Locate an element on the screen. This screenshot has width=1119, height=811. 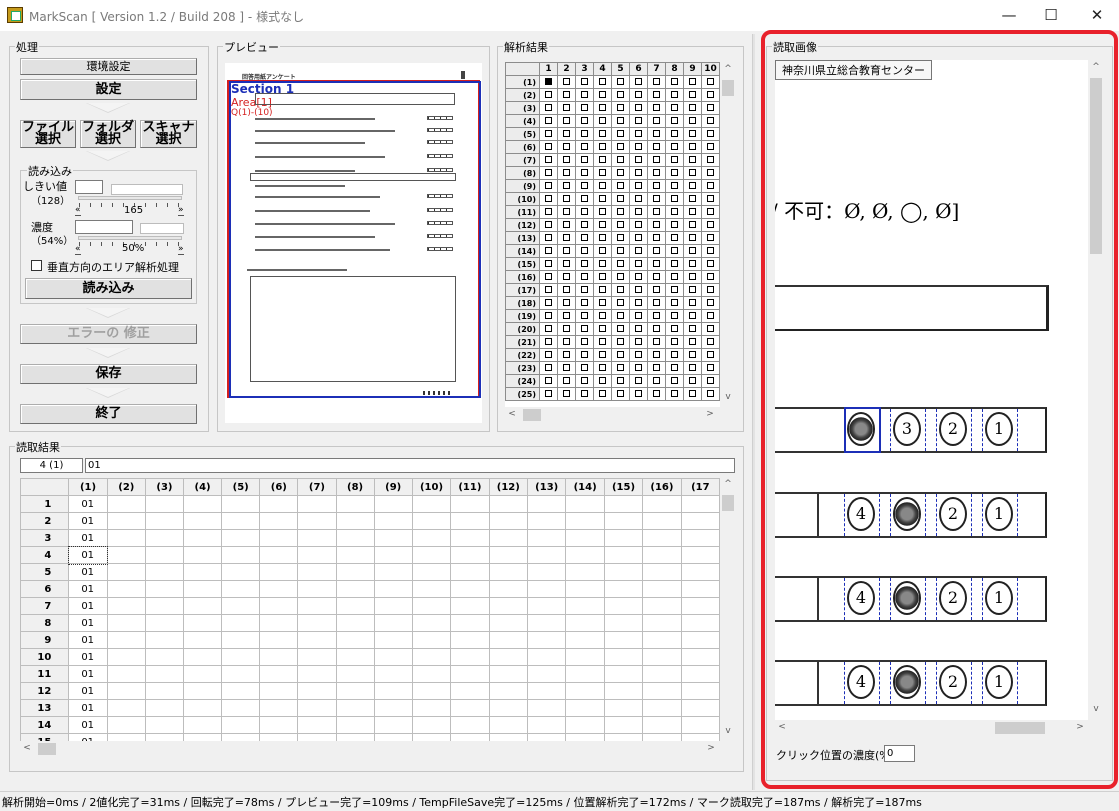
read-results-col-header: (8) is located at coordinates (355, 487).